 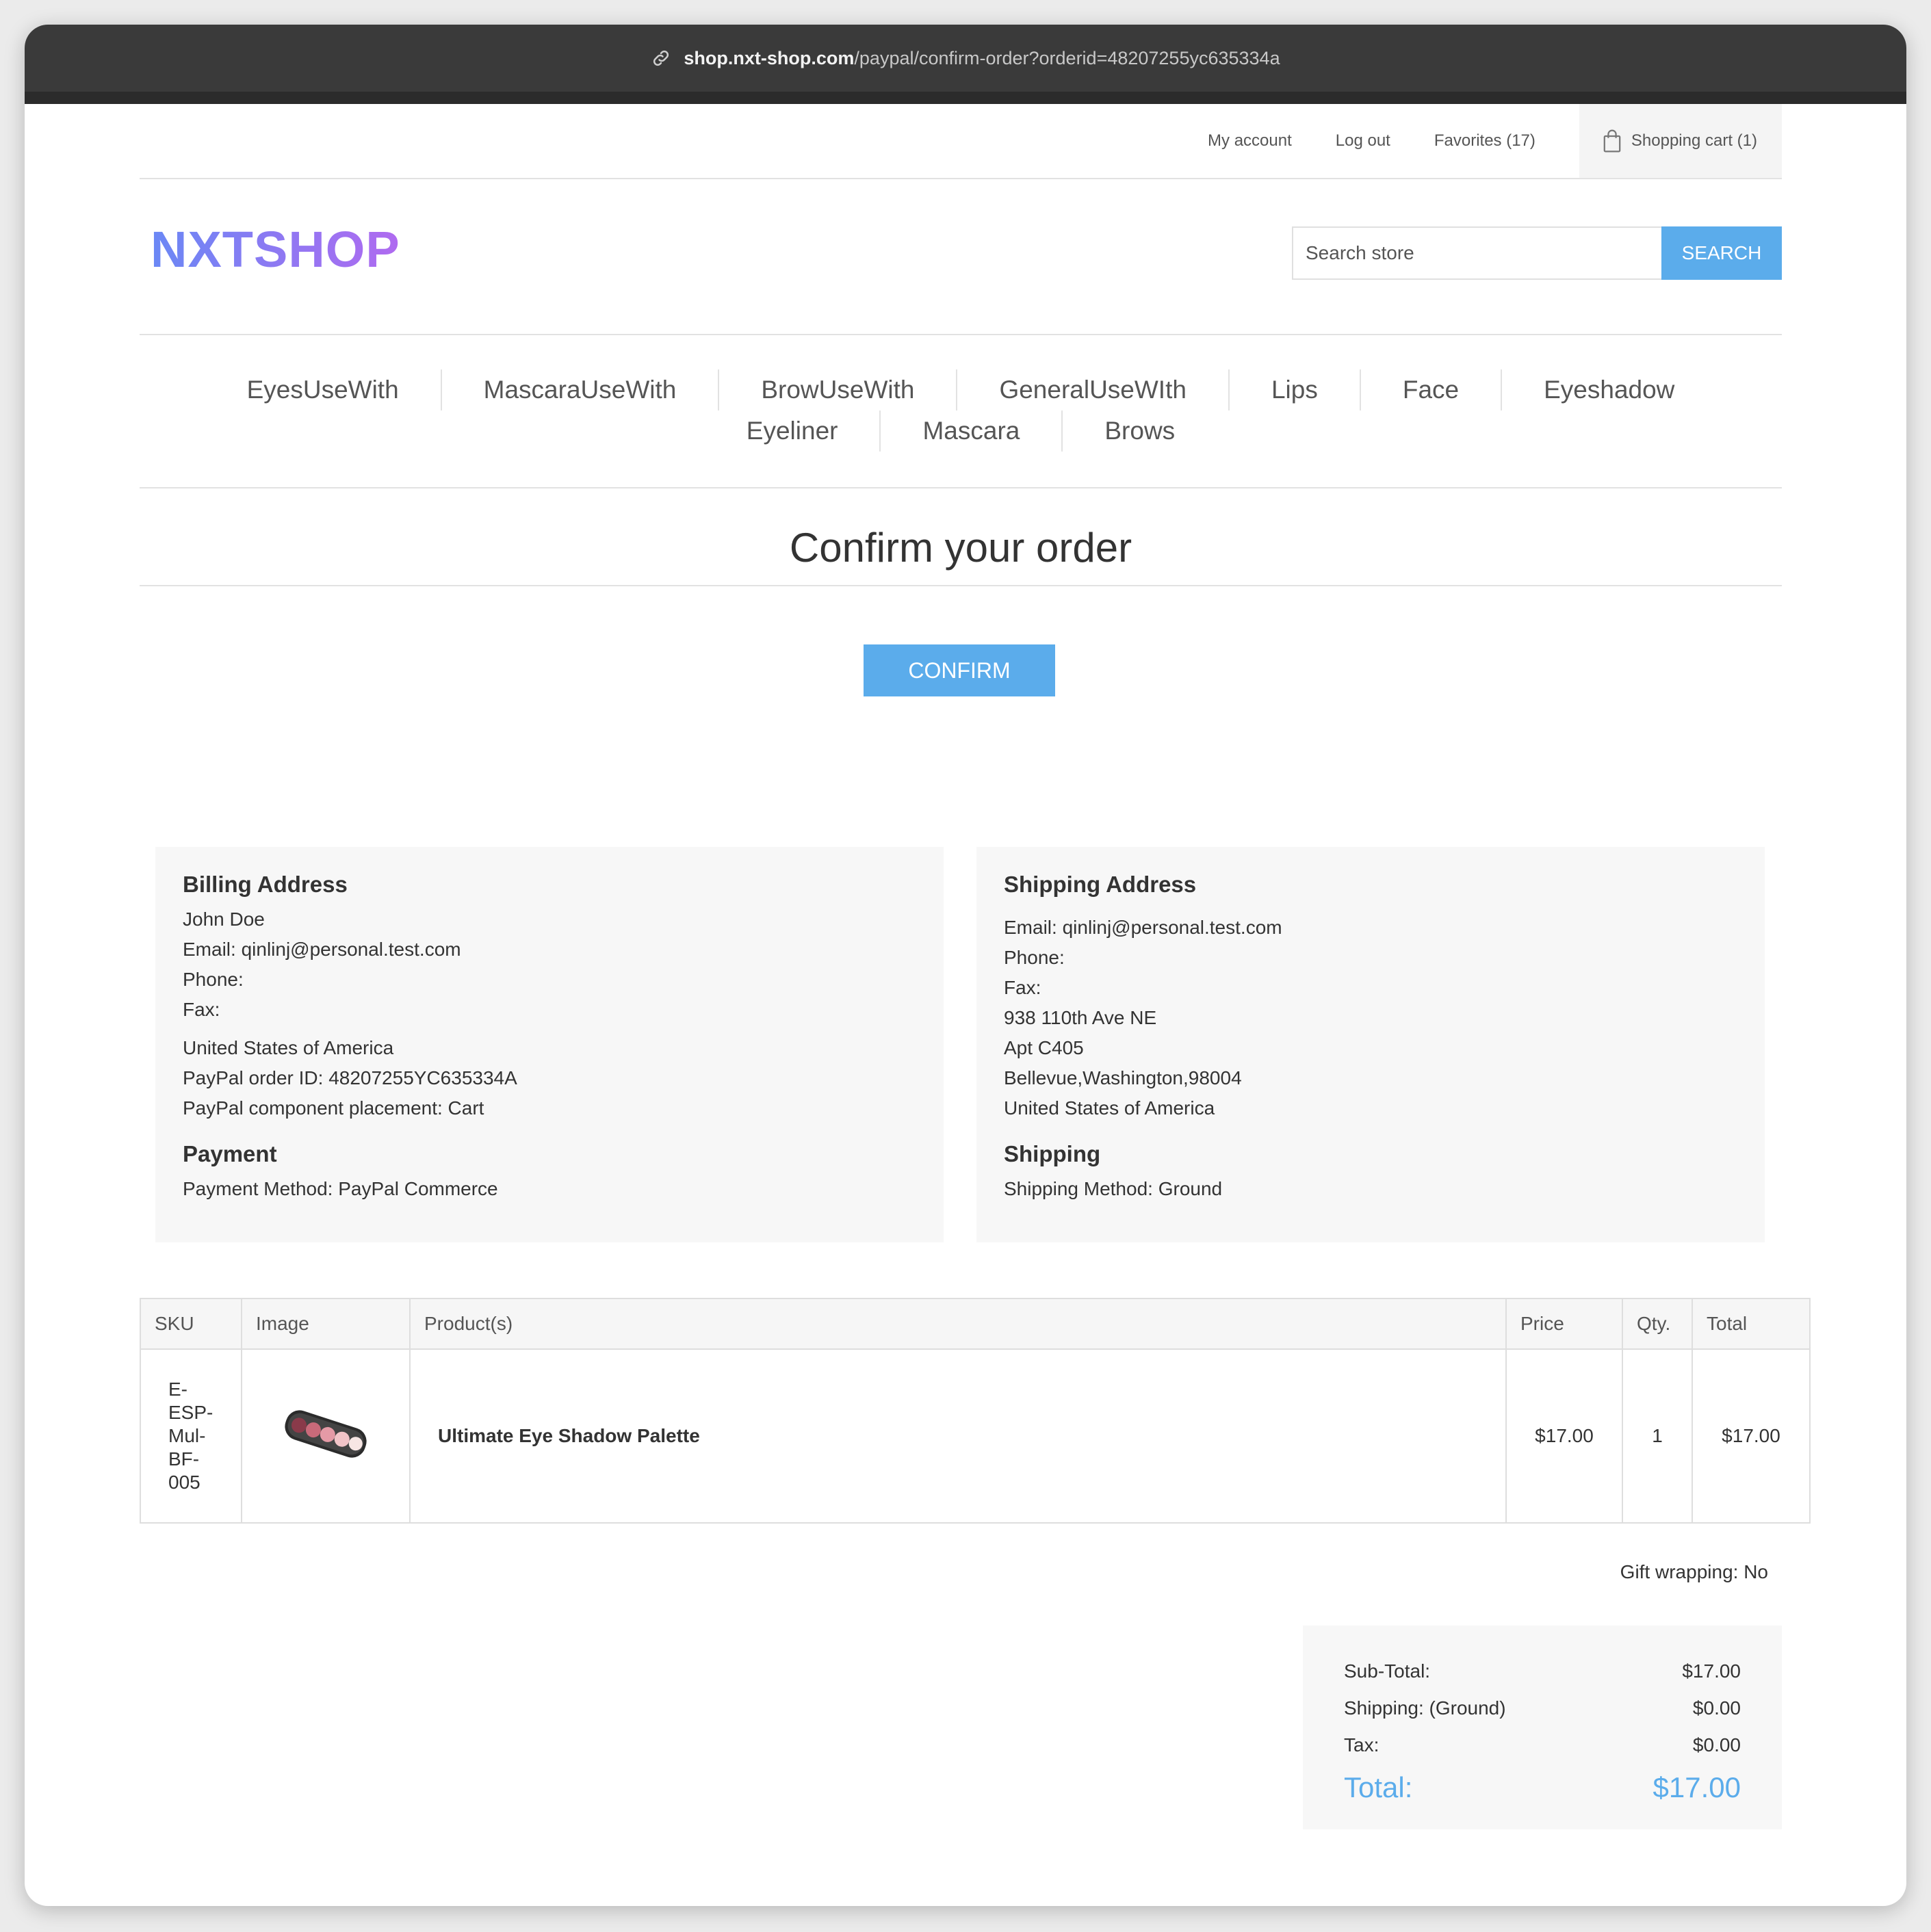 I want to click on table-header-row: SKU Image Product(s) Price Qty. Total, so click(x=975, y=1324).